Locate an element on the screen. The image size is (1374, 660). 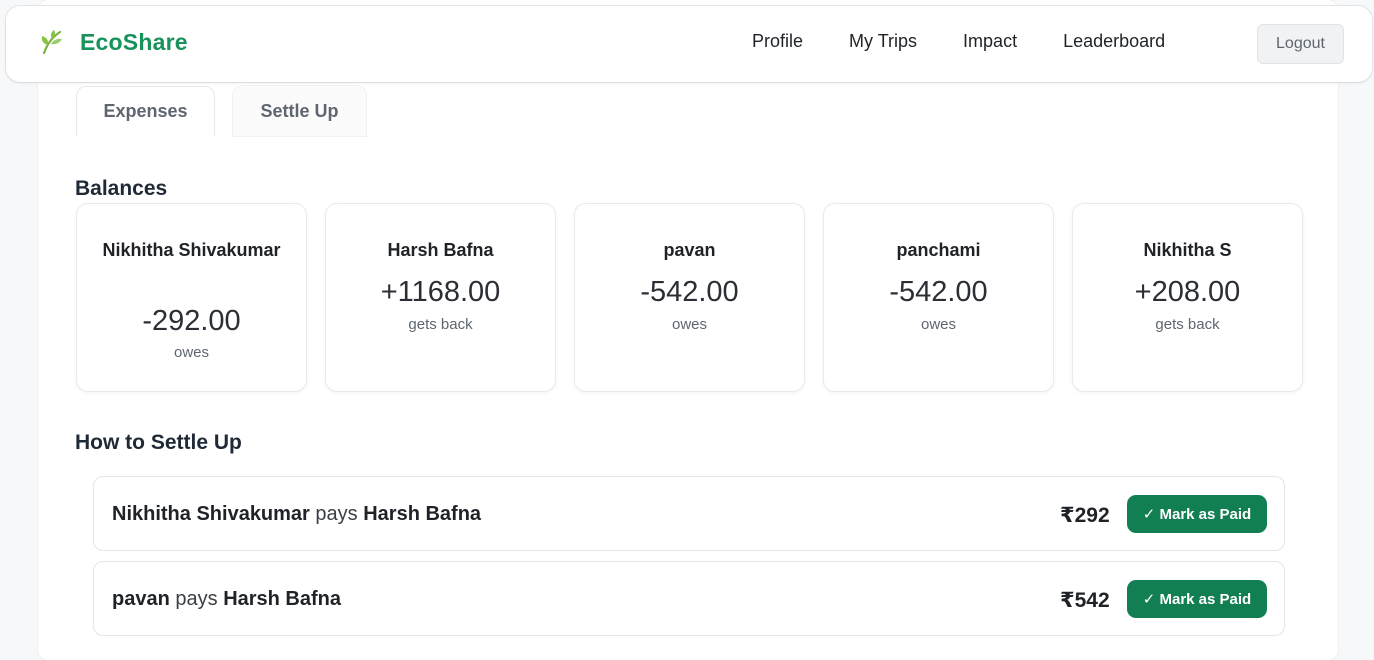
payer-name: Nikhitha Shivakumar is located at coordinates (211, 514).